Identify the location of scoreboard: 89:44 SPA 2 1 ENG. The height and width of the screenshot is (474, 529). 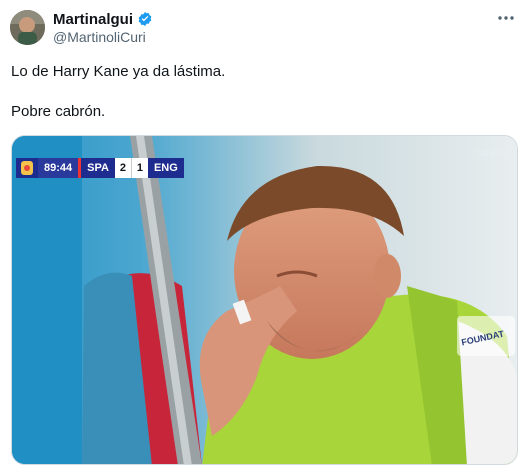
(100, 168).